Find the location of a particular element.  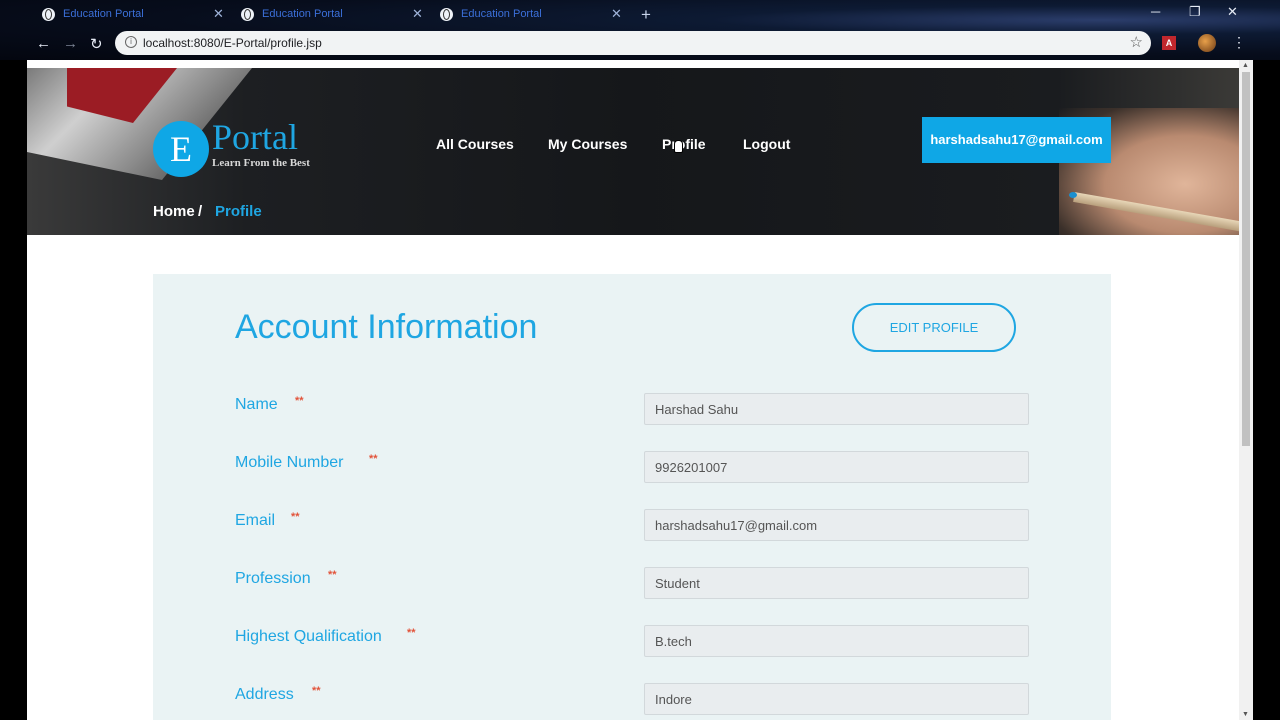

address-field is located at coordinates (836, 699).